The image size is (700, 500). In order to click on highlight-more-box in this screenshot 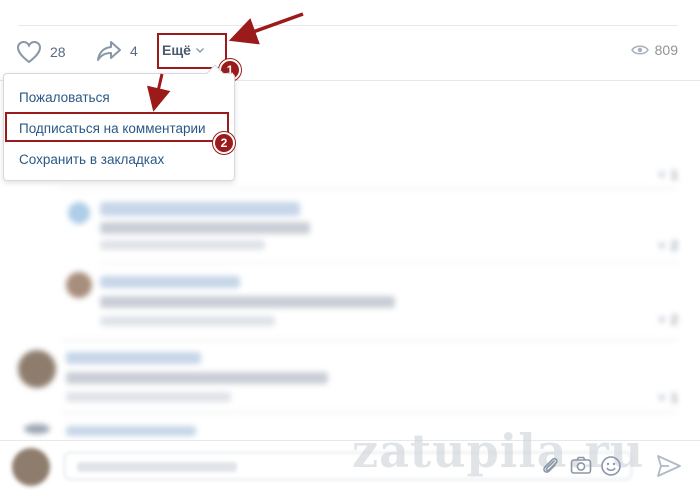, I will do `click(192, 51)`.